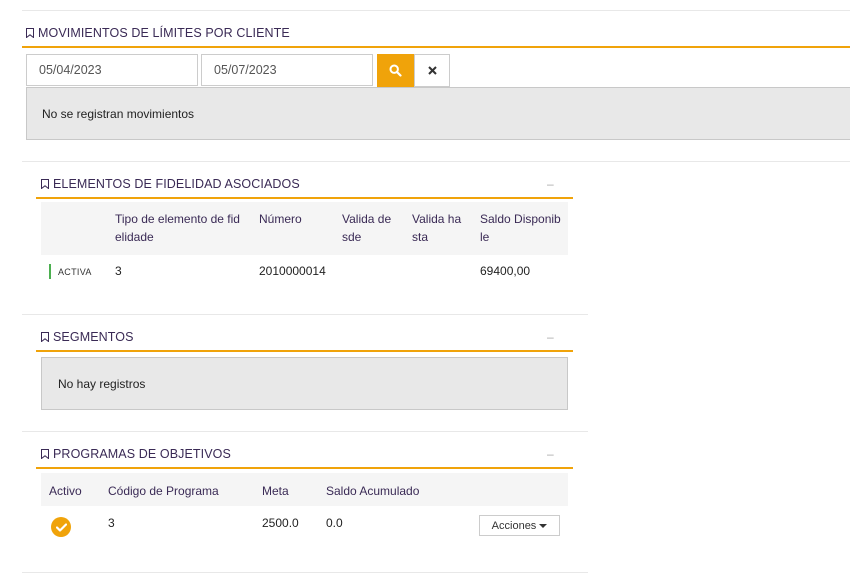  I want to click on section-title-label: PROGRAMAS DE OBJETIVOS, so click(142, 454).